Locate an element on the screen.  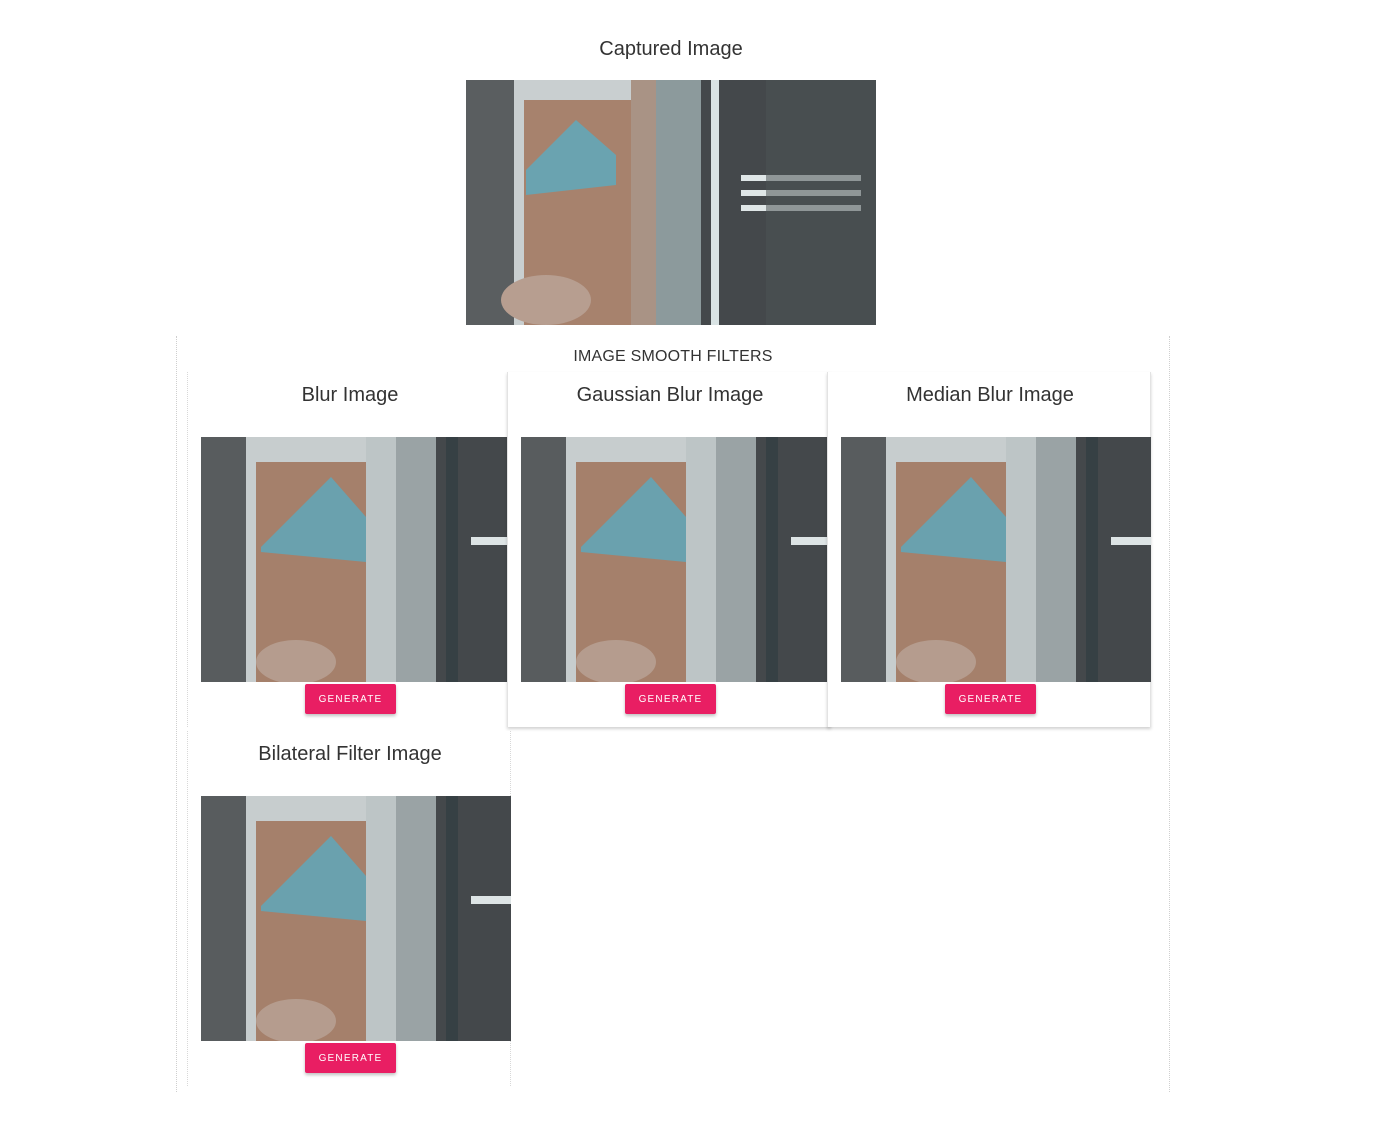
gaussian-blur-image-card: Gaussian Blur Image GENERATE is located at coordinates (669, 549).